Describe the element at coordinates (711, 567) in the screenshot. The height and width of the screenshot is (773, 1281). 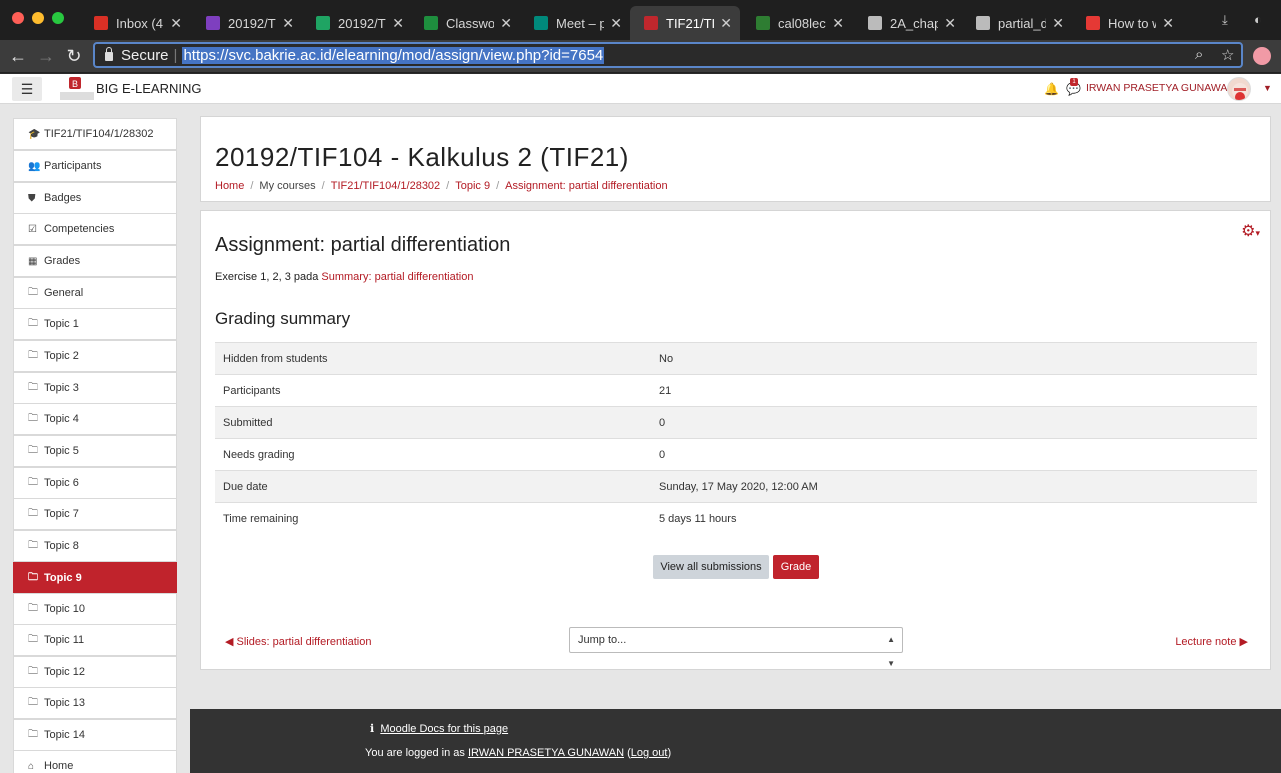
I see `view-all-submissions-button: View all submissions` at that location.